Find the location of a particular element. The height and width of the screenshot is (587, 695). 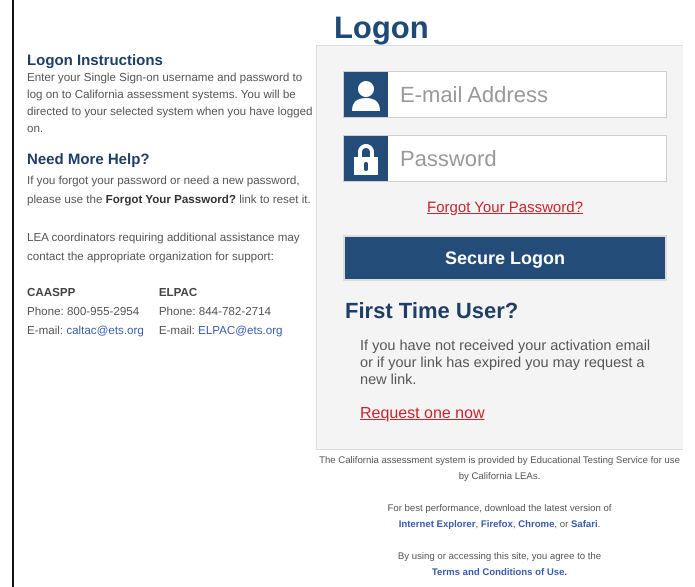

email-link: ELPAC@ets.org is located at coordinates (240, 330).